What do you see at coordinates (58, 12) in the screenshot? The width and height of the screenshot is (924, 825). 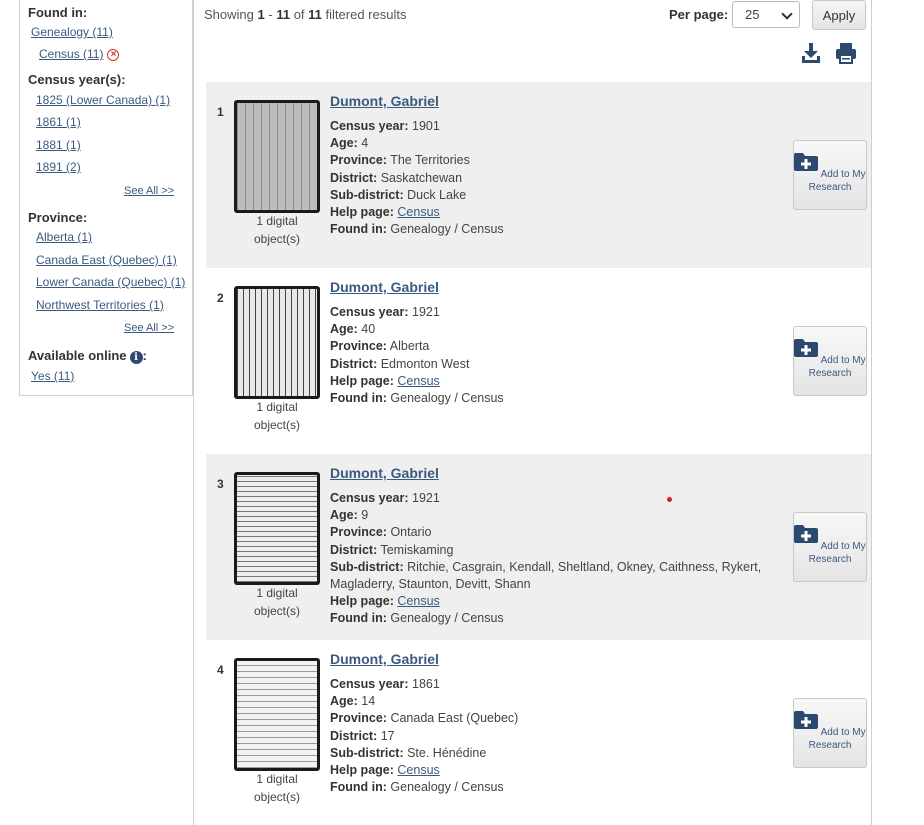 I see `facet-title-found-in: Found in:` at bounding box center [58, 12].